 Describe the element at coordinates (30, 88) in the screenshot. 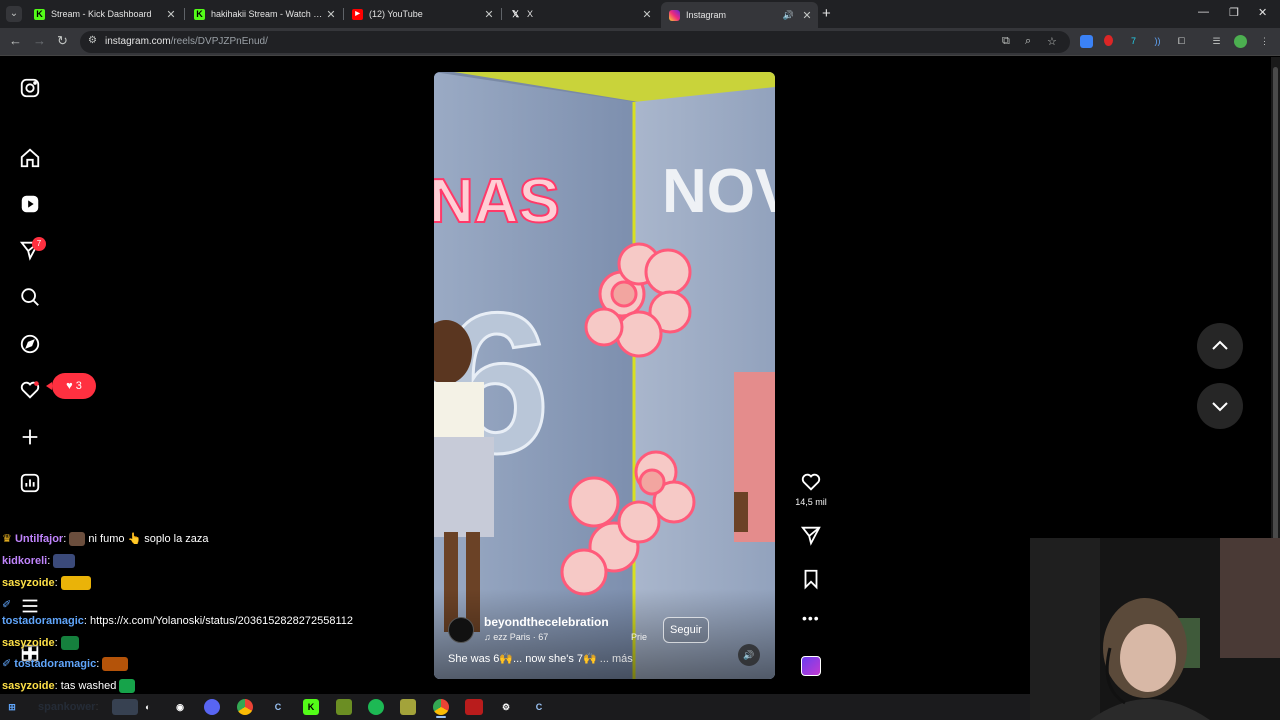

I see `instagram-logo-icon` at that location.